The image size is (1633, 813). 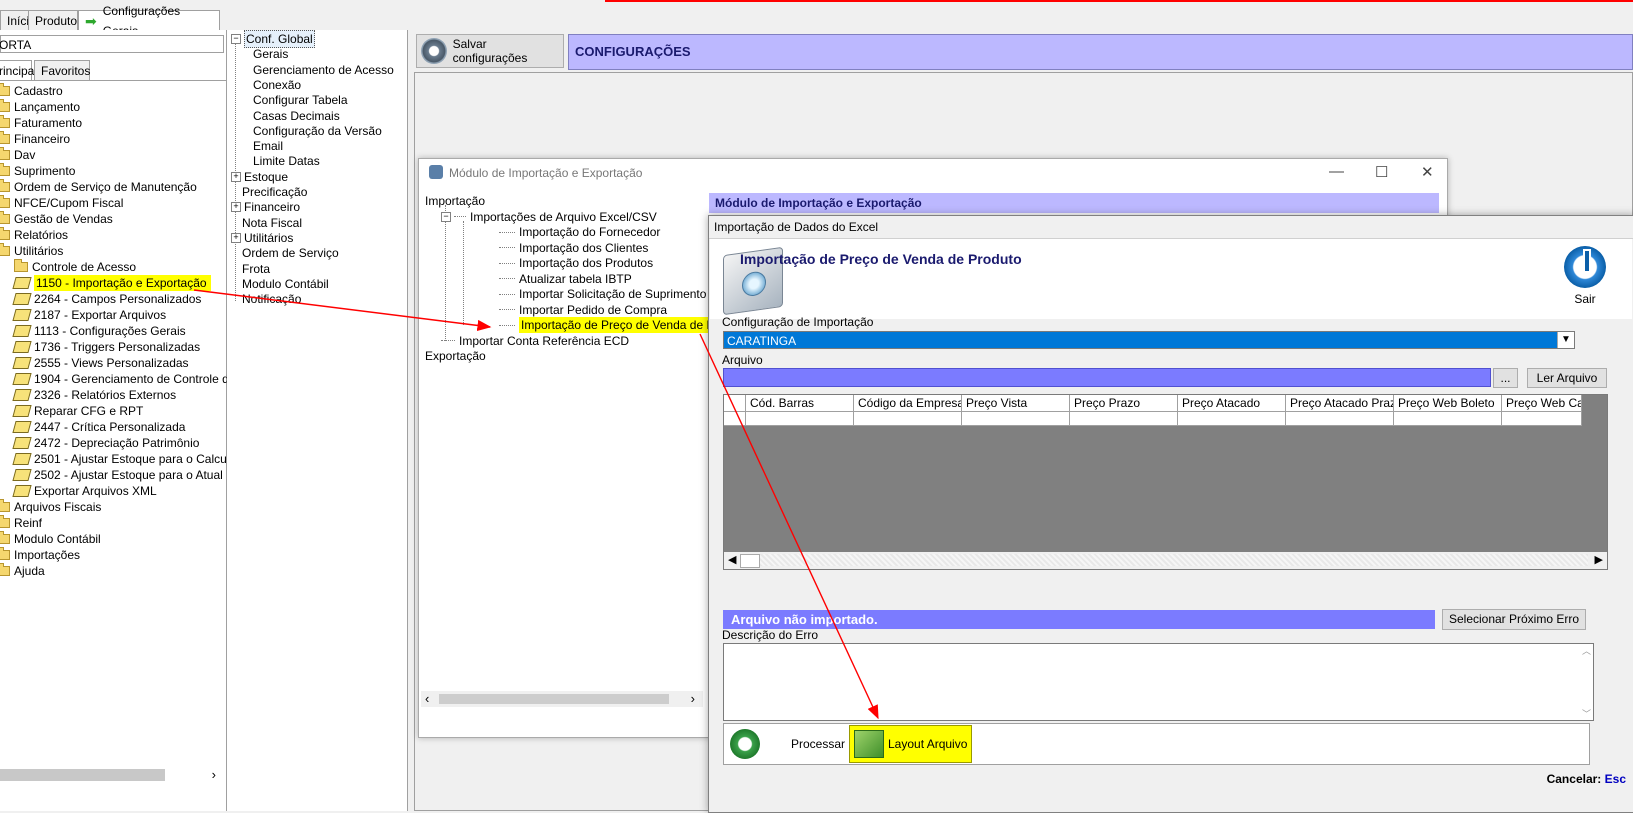 What do you see at coordinates (1381, 172) in the screenshot?
I see `maximize-icon: ☐` at bounding box center [1381, 172].